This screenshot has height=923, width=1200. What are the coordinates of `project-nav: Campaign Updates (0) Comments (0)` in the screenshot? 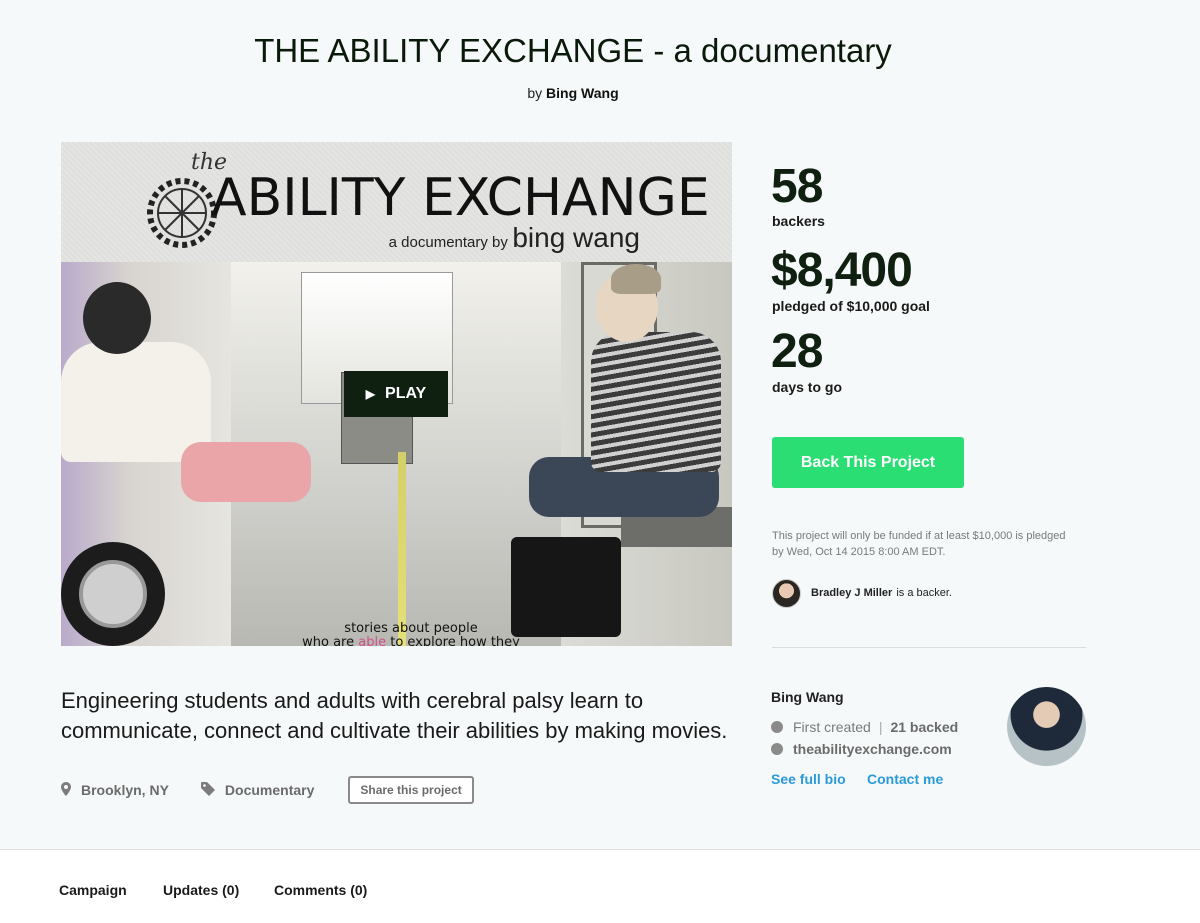 It's located at (600, 886).